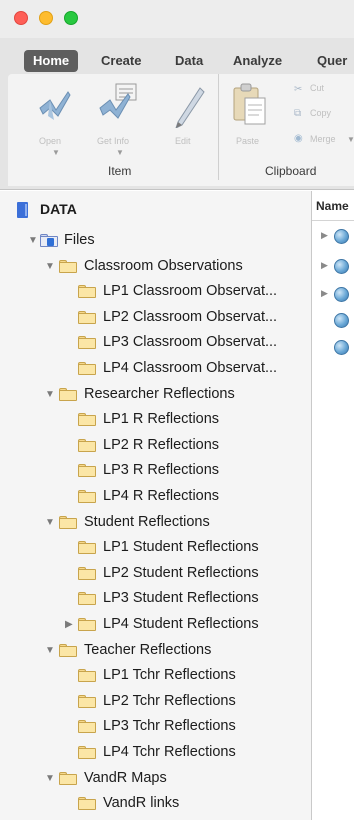 The height and width of the screenshot is (820, 354). What do you see at coordinates (298, 138) in the screenshot?
I see `merge-icon: ◉` at bounding box center [298, 138].